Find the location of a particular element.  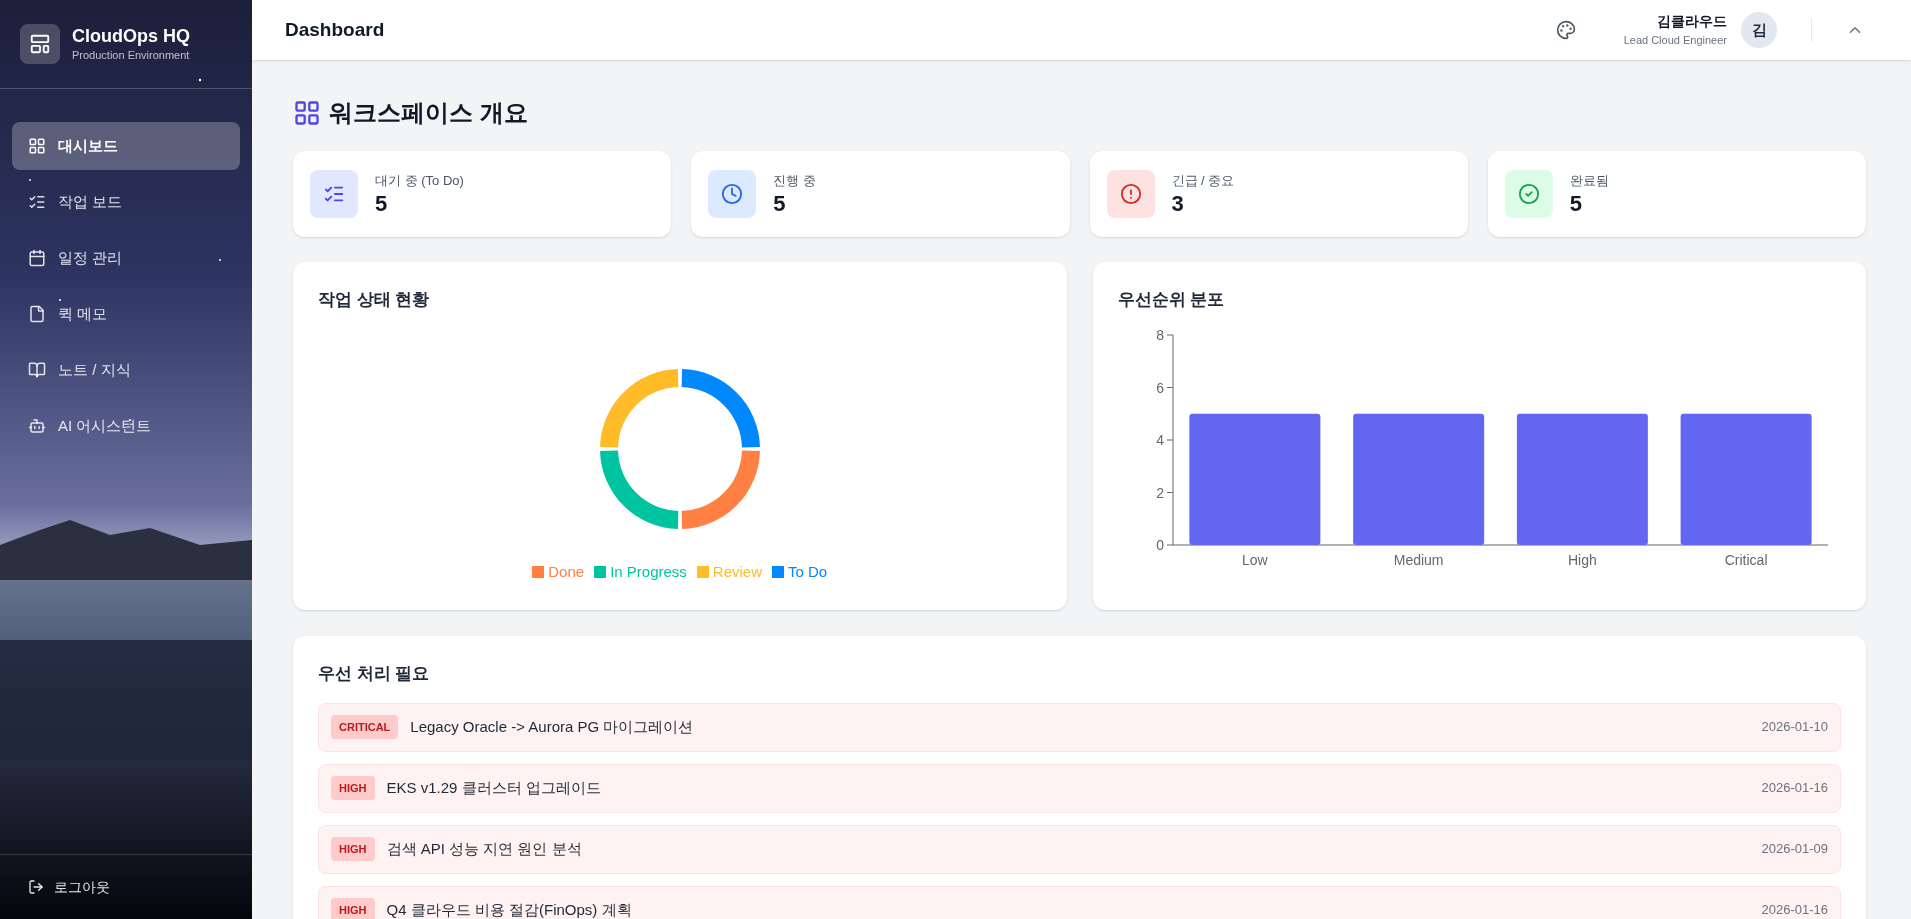

legend-label: Review is located at coordinates (737, 571).